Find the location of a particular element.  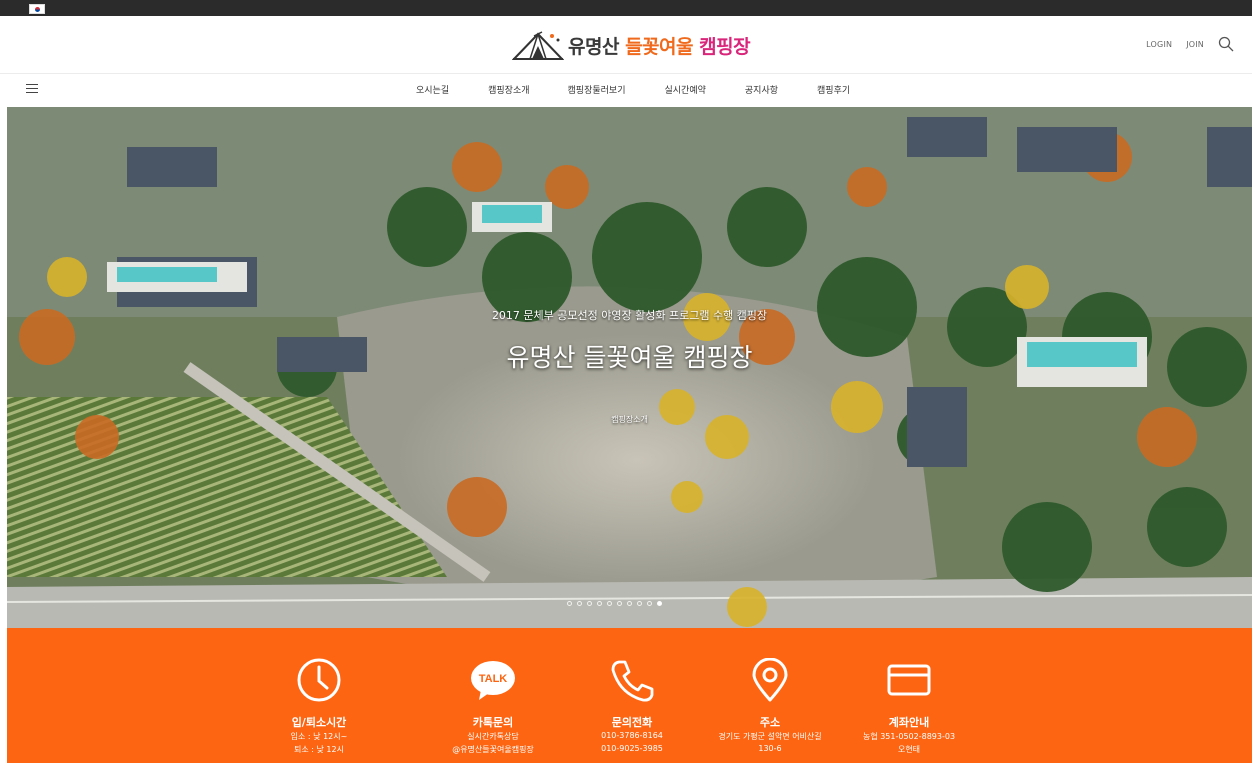

top-bar is located at coordinates (626, 8).